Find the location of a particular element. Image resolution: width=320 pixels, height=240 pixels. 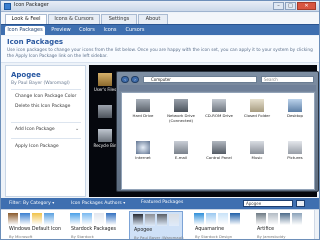

authors-label: Icon Packages Authors is located at coordinates (96, 203).